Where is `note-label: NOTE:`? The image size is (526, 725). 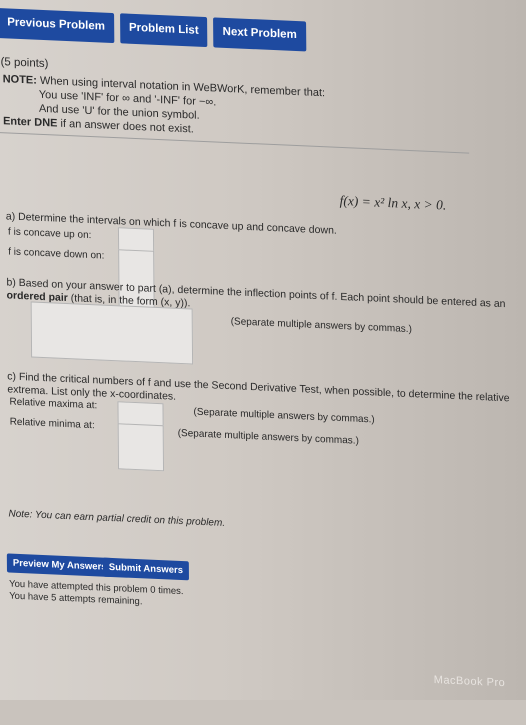 note-label: NOTE: is located at coordinates (19, 80).